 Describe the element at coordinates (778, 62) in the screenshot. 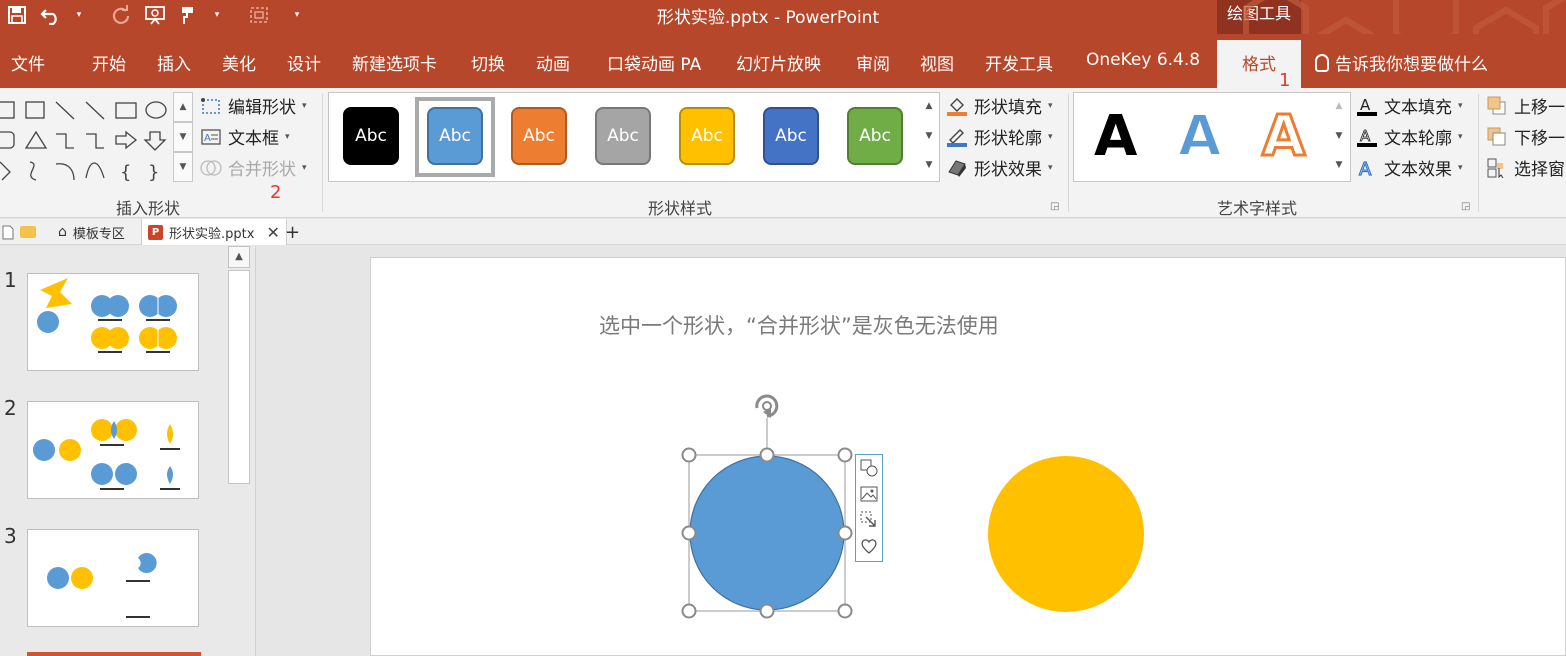

I see `tab-slideshow: 幻灯片放映` at that location.